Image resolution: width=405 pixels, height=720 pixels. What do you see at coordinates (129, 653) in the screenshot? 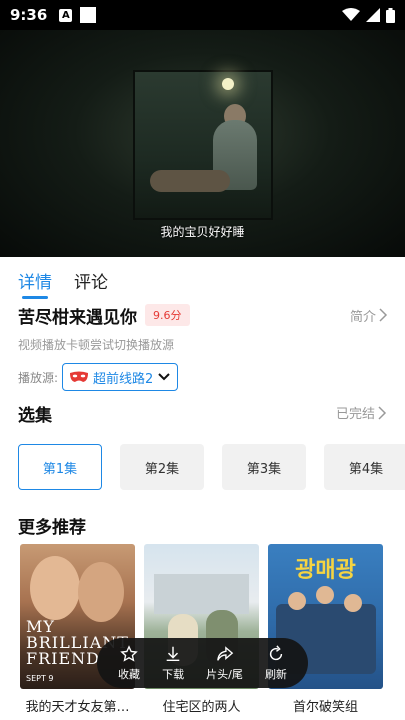
I see `star-icon` at bounding box center [129, 653].